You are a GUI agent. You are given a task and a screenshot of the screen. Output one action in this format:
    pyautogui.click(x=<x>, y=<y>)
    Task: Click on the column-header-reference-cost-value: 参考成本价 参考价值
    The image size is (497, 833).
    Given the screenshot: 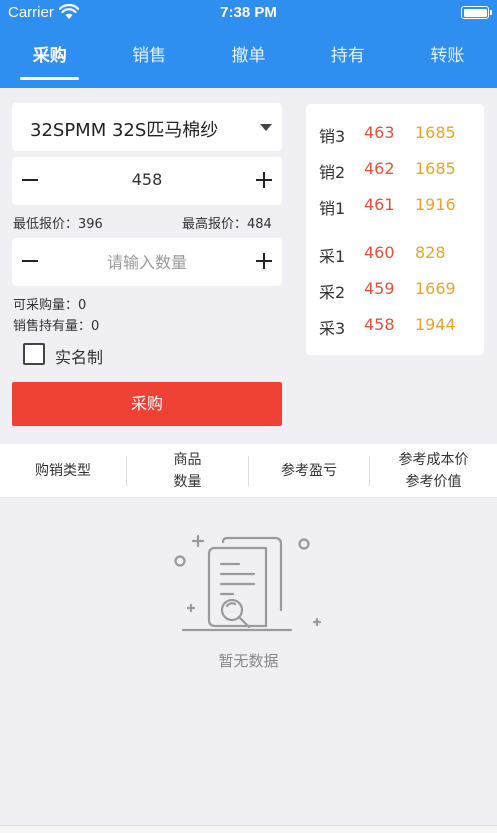 What is the action you would take?
    pyautogui.click(x=433, y=471)
    